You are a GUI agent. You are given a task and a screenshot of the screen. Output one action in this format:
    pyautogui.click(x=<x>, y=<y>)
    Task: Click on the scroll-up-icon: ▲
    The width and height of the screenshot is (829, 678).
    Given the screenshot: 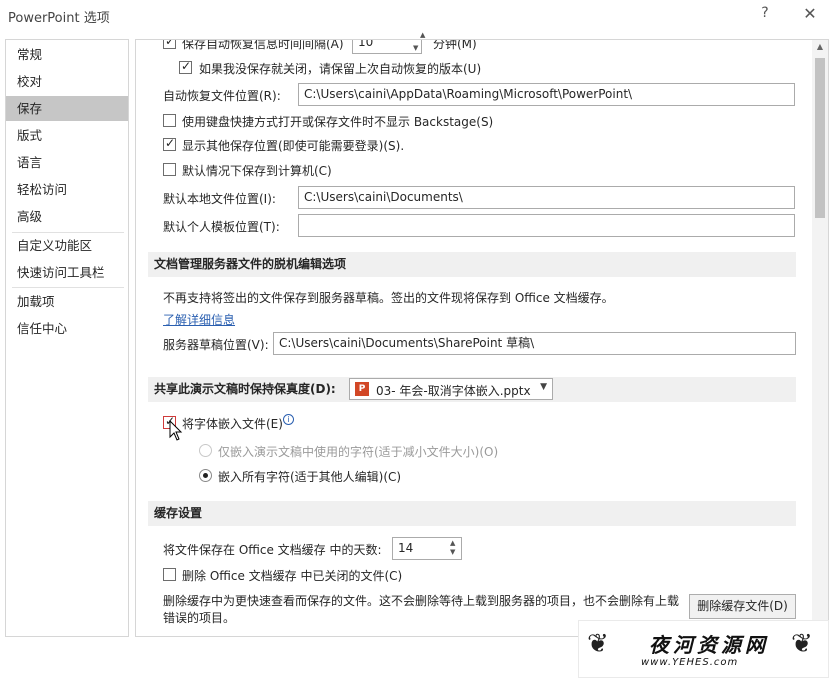 What is the action you would take?
    pyautogui.click(x=820, y=46)
    